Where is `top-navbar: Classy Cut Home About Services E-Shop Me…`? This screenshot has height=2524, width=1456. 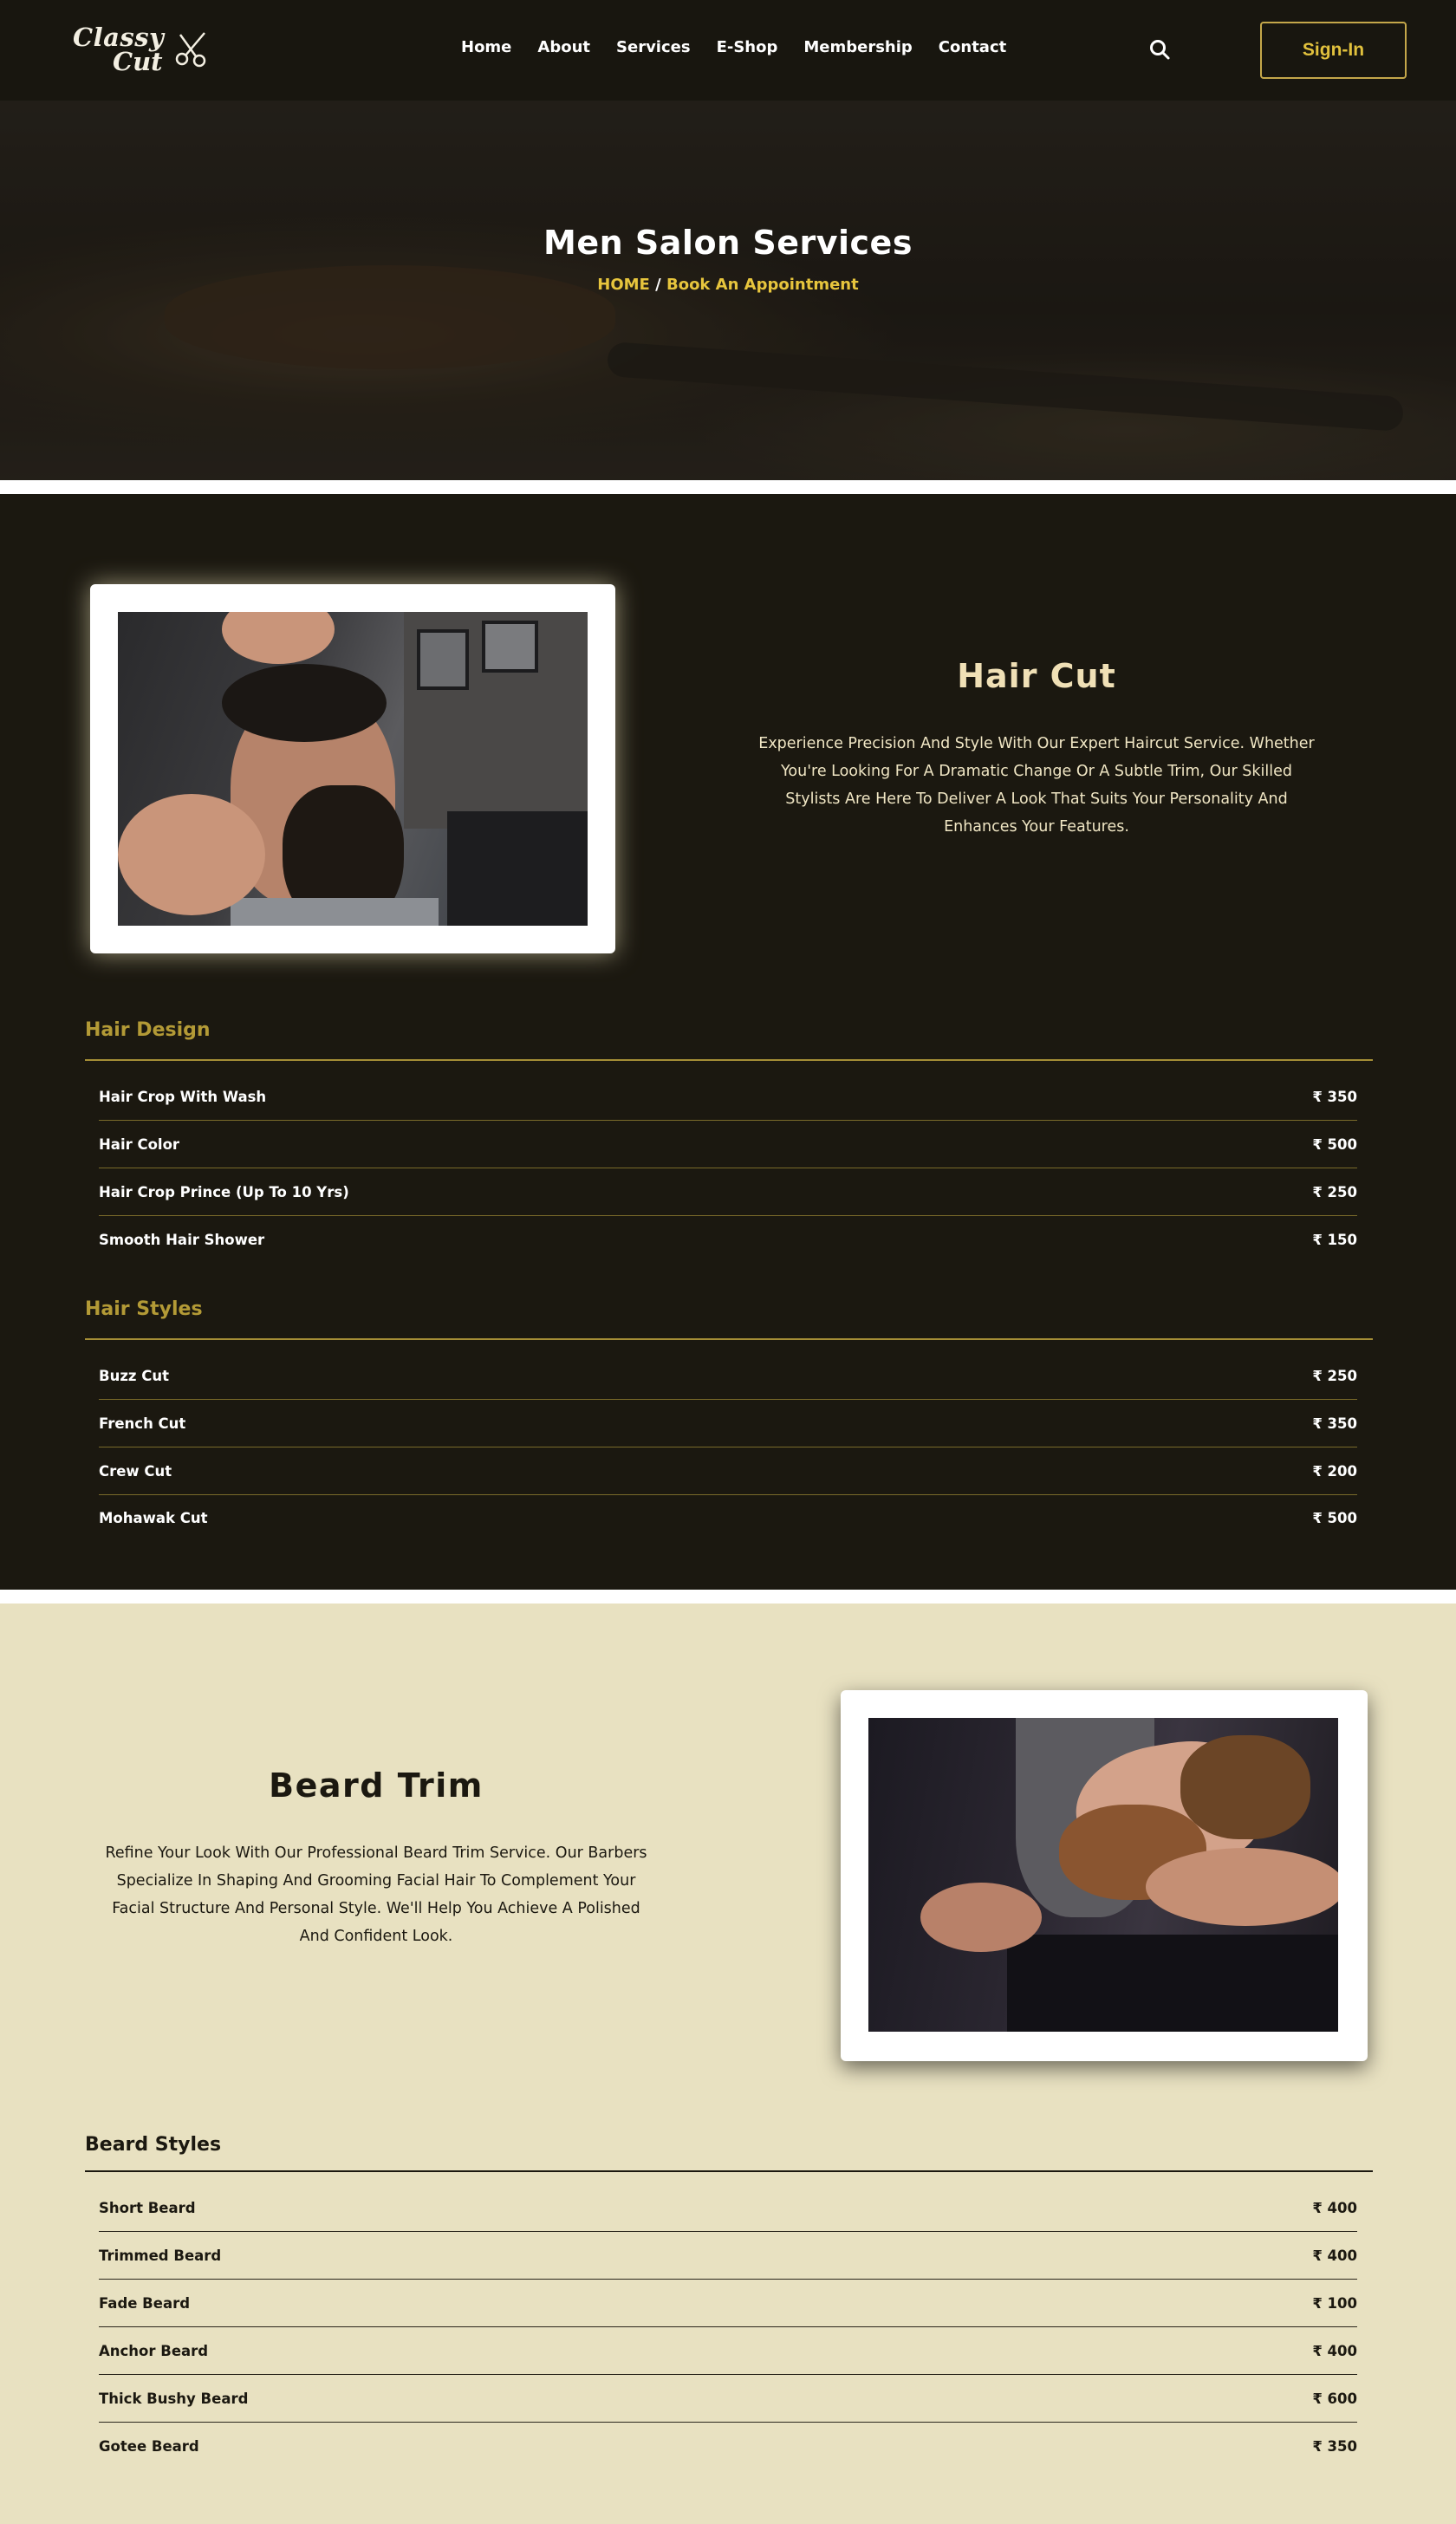
top-navbar: Classy Cut Home About Services E-Shop Me… is located at coordinates (728, 51).